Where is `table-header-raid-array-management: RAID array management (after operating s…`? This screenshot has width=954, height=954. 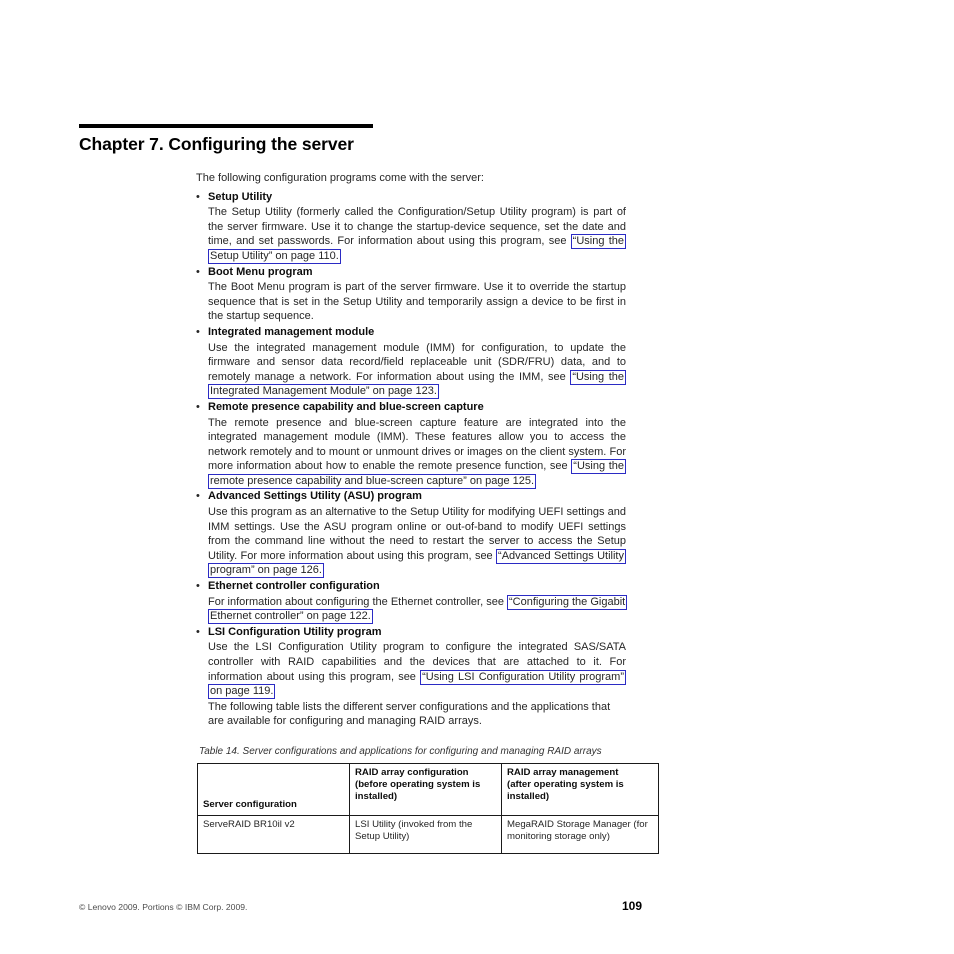 table-header-raid-array-management: RAID array management (after operating s… is located at coordinates (580, 789).